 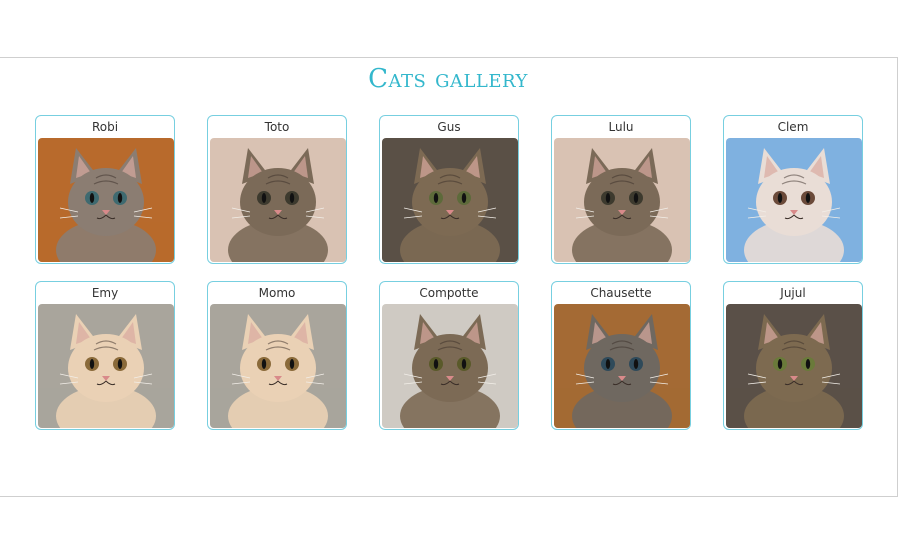 I want to click on cat-card-gus: Gus, so click(x=449, y=189).